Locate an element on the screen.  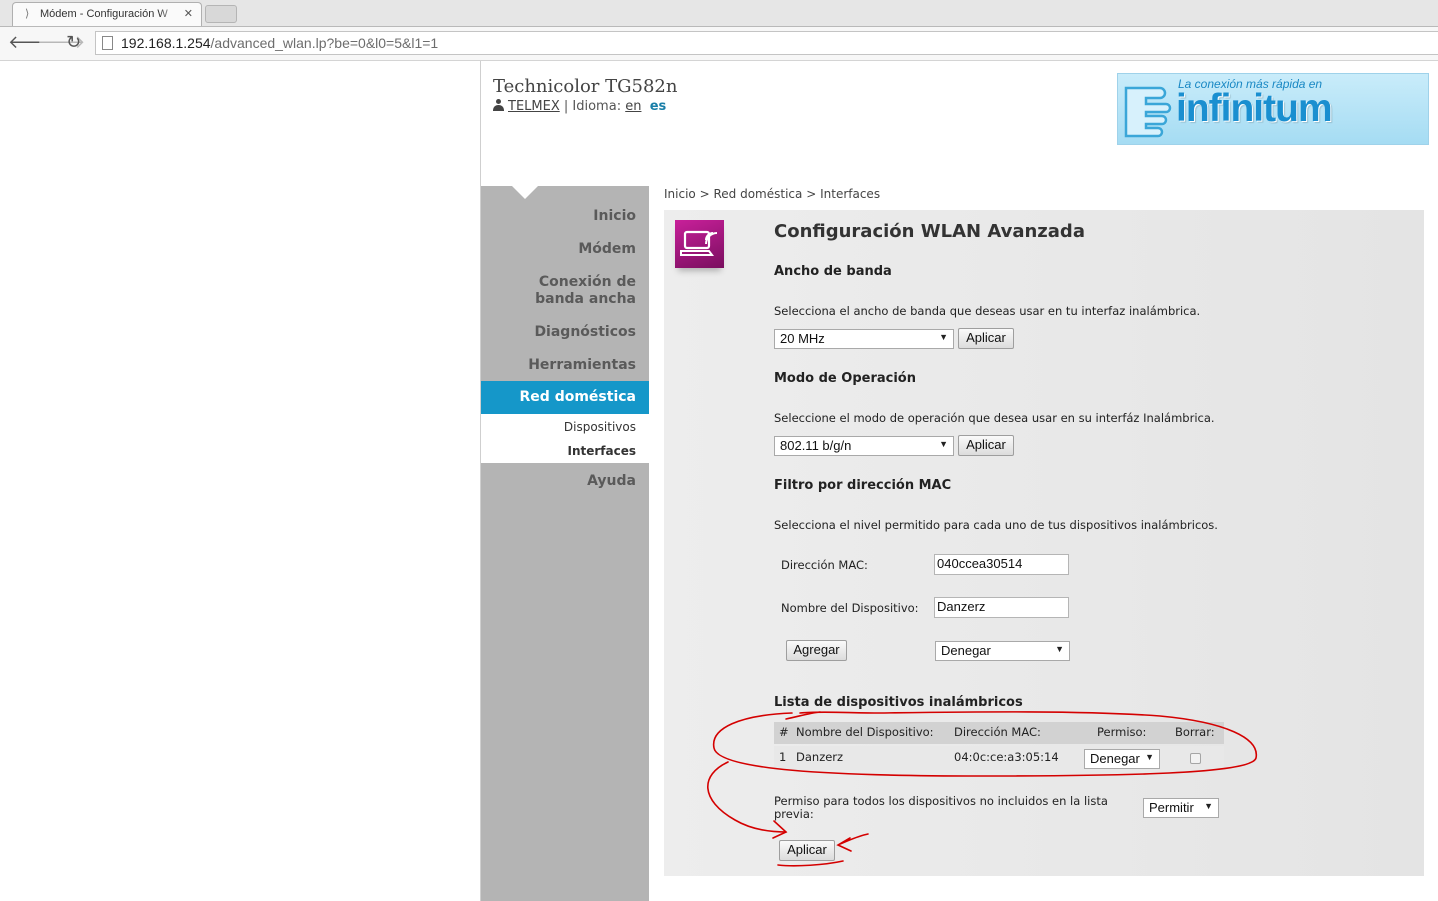
language-label: Idioma: is located at coordinates (597, 106).